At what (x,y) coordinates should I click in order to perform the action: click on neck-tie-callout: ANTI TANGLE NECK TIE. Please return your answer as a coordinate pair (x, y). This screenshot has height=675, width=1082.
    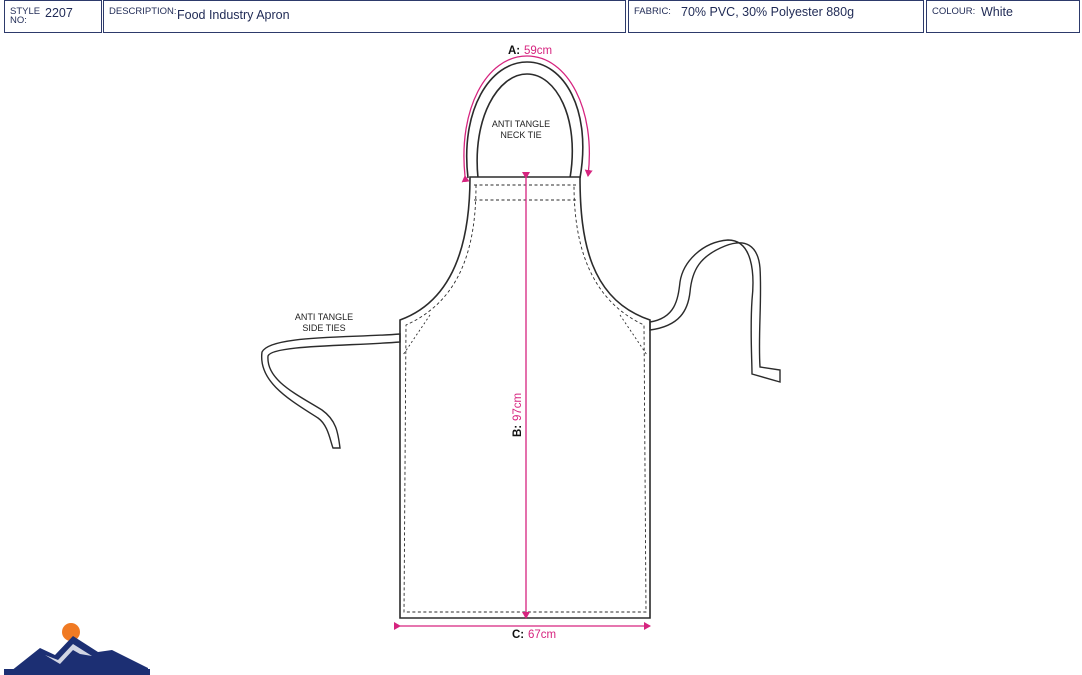
    Looking at the image, I should click on (521, 129).